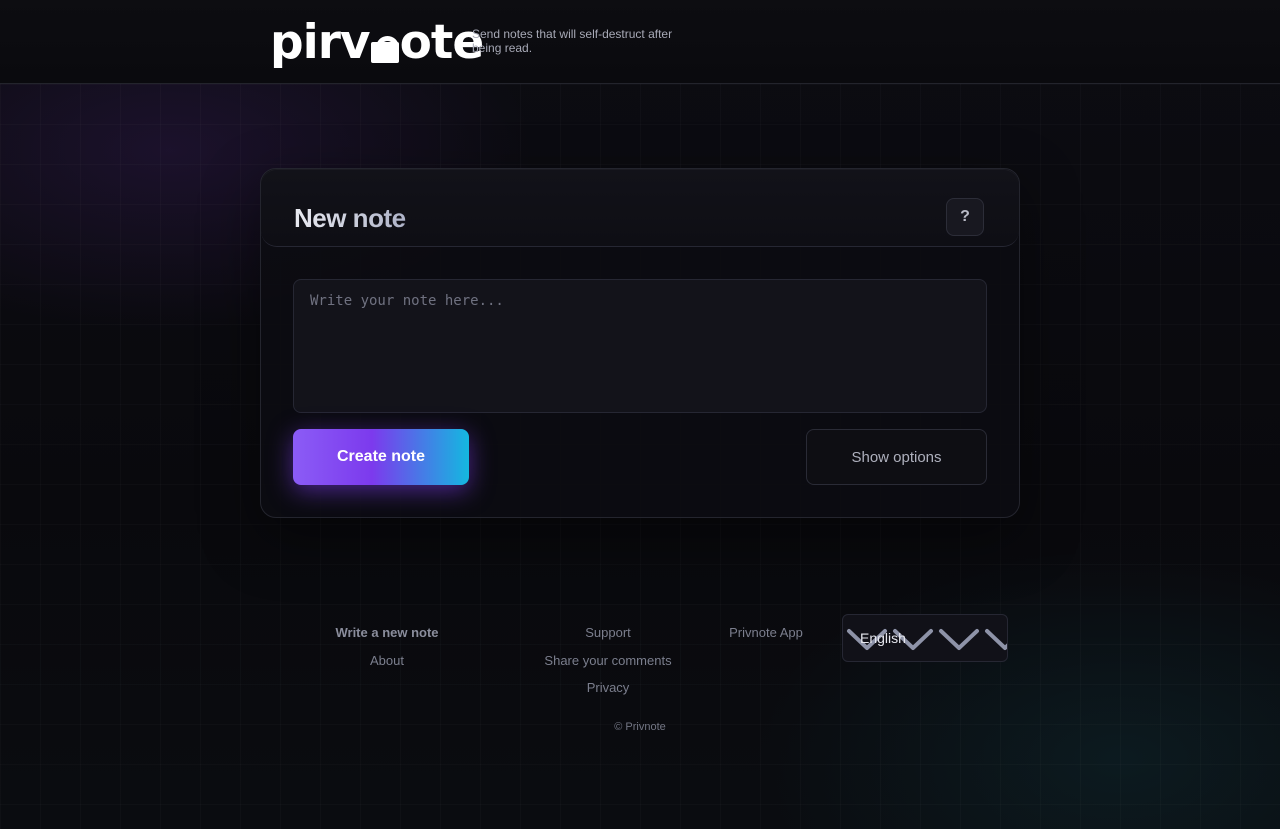  What do you see at coordinates (381, 457) in the screenshot?
I see `create-note-button: Create note` at bounding box center [381, 457].